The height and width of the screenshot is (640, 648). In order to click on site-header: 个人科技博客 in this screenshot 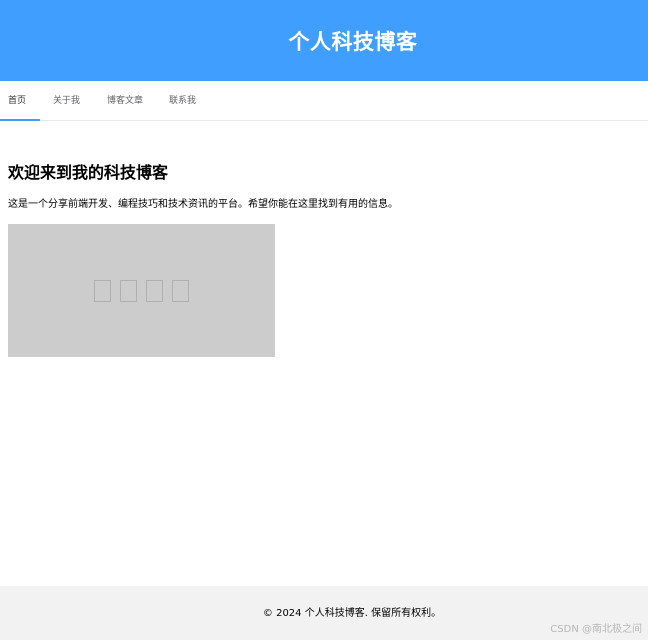, I will do `click(324, 40)`.